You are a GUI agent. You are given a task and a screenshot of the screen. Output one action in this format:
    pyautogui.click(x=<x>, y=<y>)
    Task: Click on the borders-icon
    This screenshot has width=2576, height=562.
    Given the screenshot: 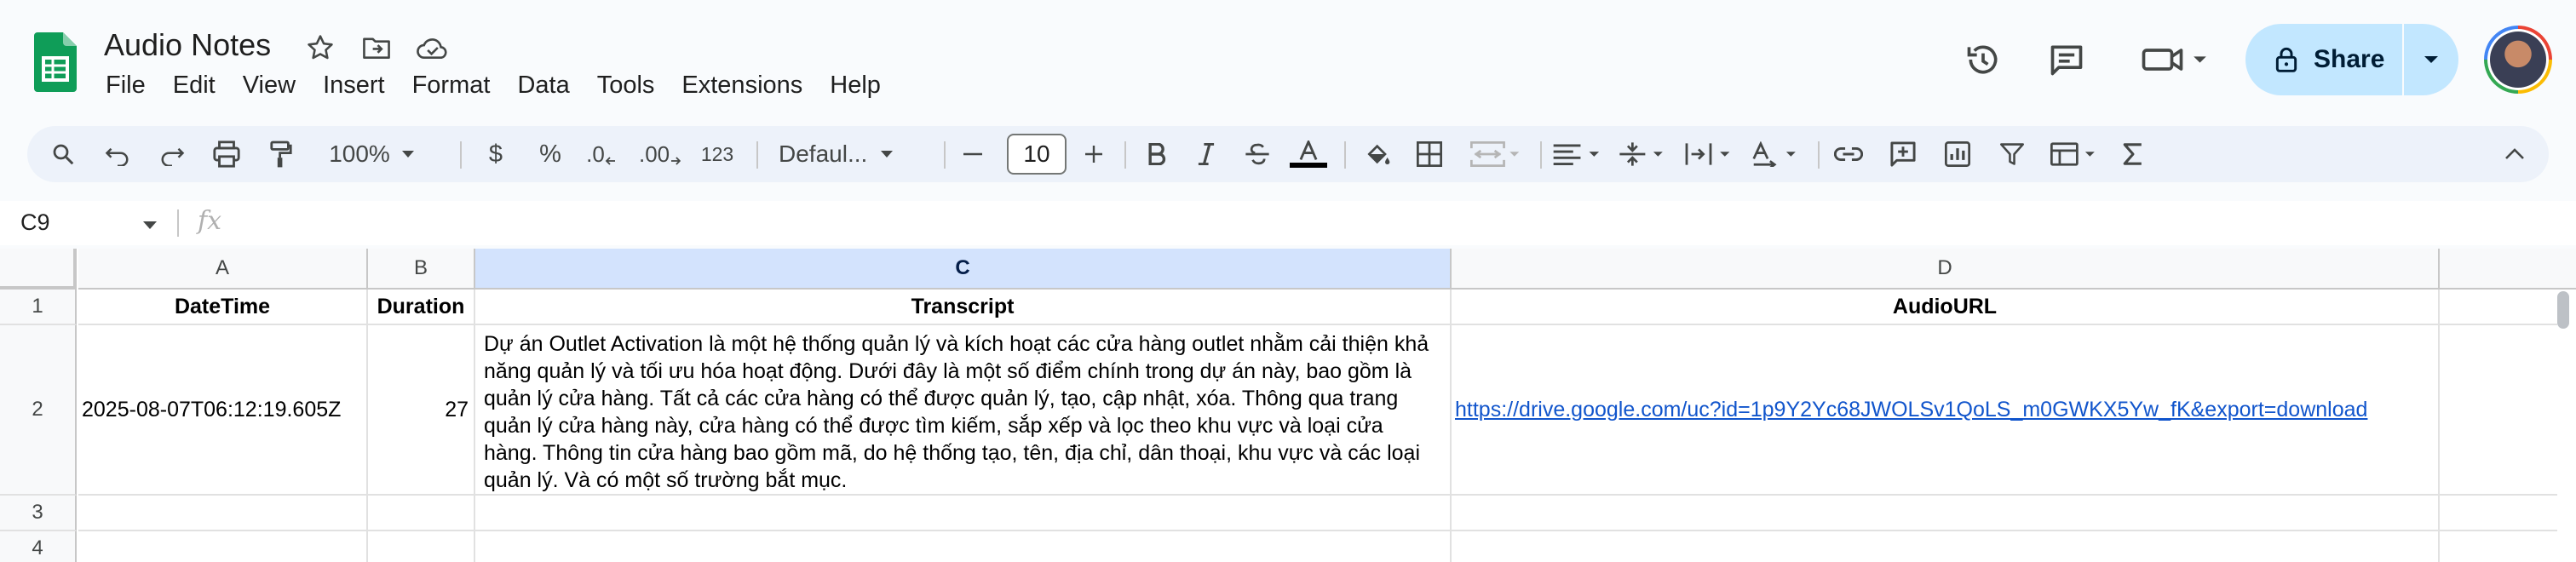 What is the action you would take?
    pyautogui.click(x=1429, y=154)
    